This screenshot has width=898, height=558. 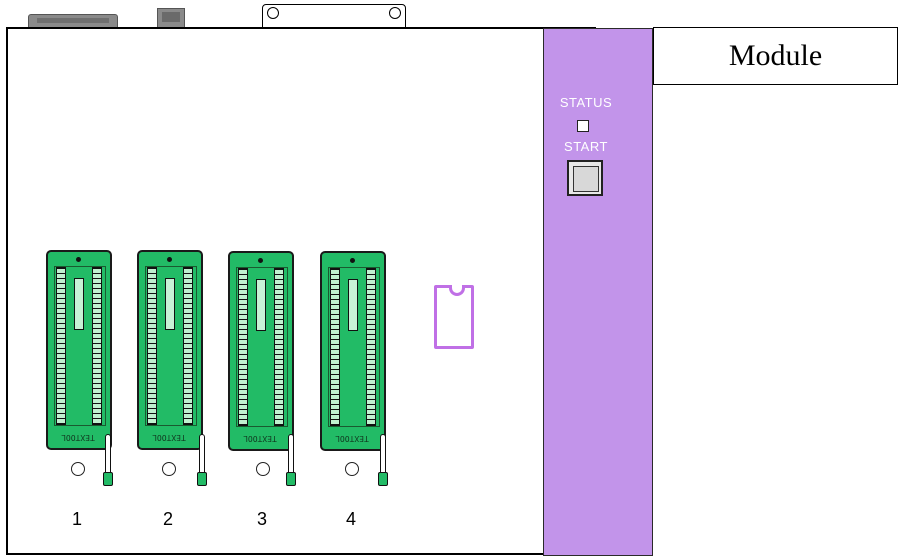 What do you see at coordinates (79, 350) in the screenshot?
I see `zif-socket-1: TEXTOOL` at bounding box center [79, 350].